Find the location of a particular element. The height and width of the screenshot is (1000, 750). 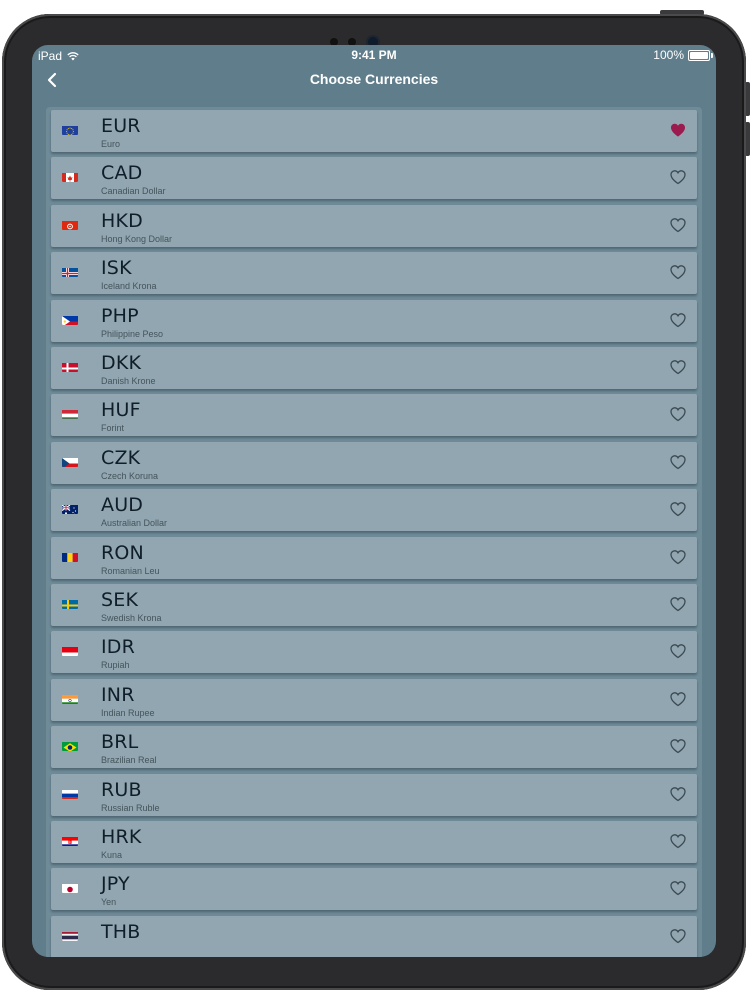

flag-dk-icon is located at coordinates (70, 366).